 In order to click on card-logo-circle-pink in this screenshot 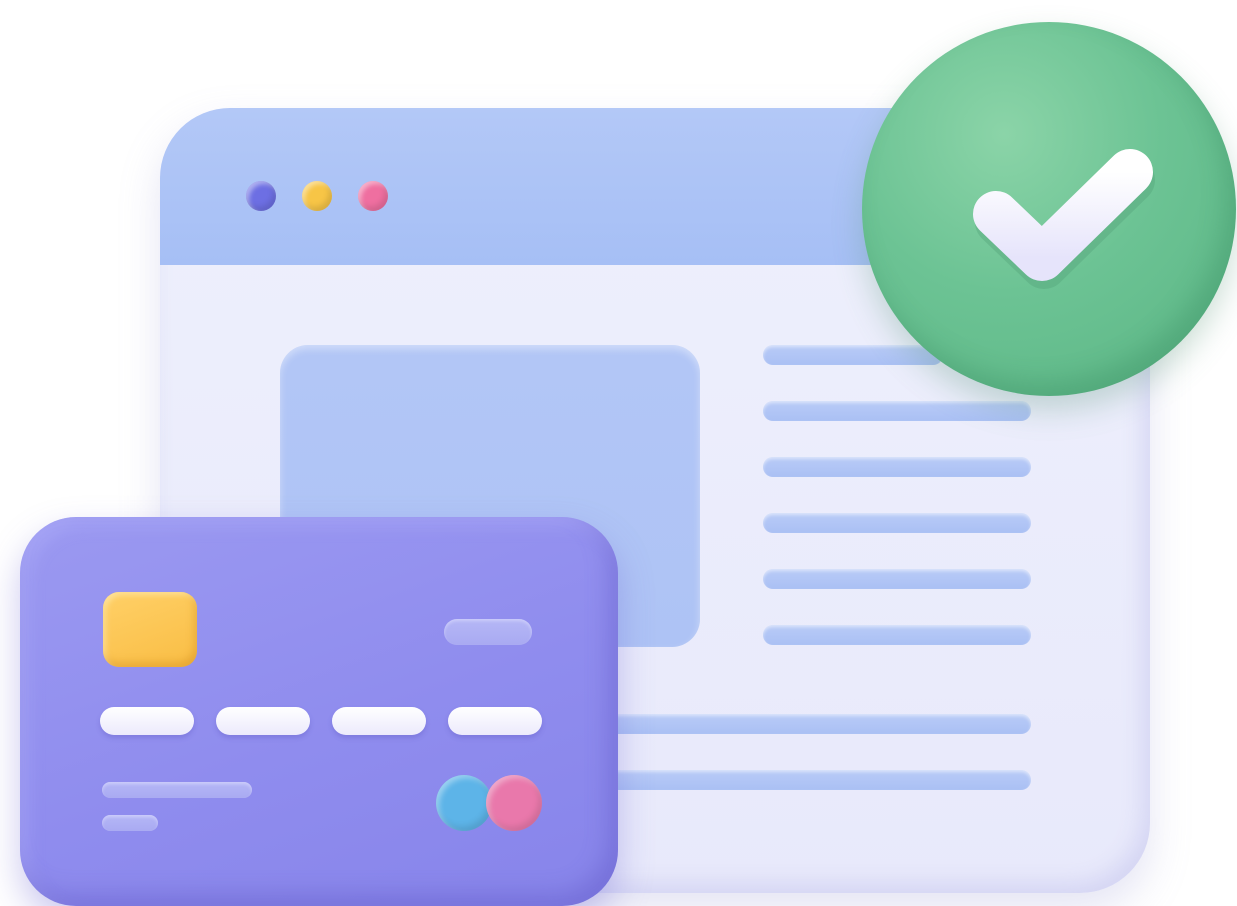, I will do `click(514, 803)`.